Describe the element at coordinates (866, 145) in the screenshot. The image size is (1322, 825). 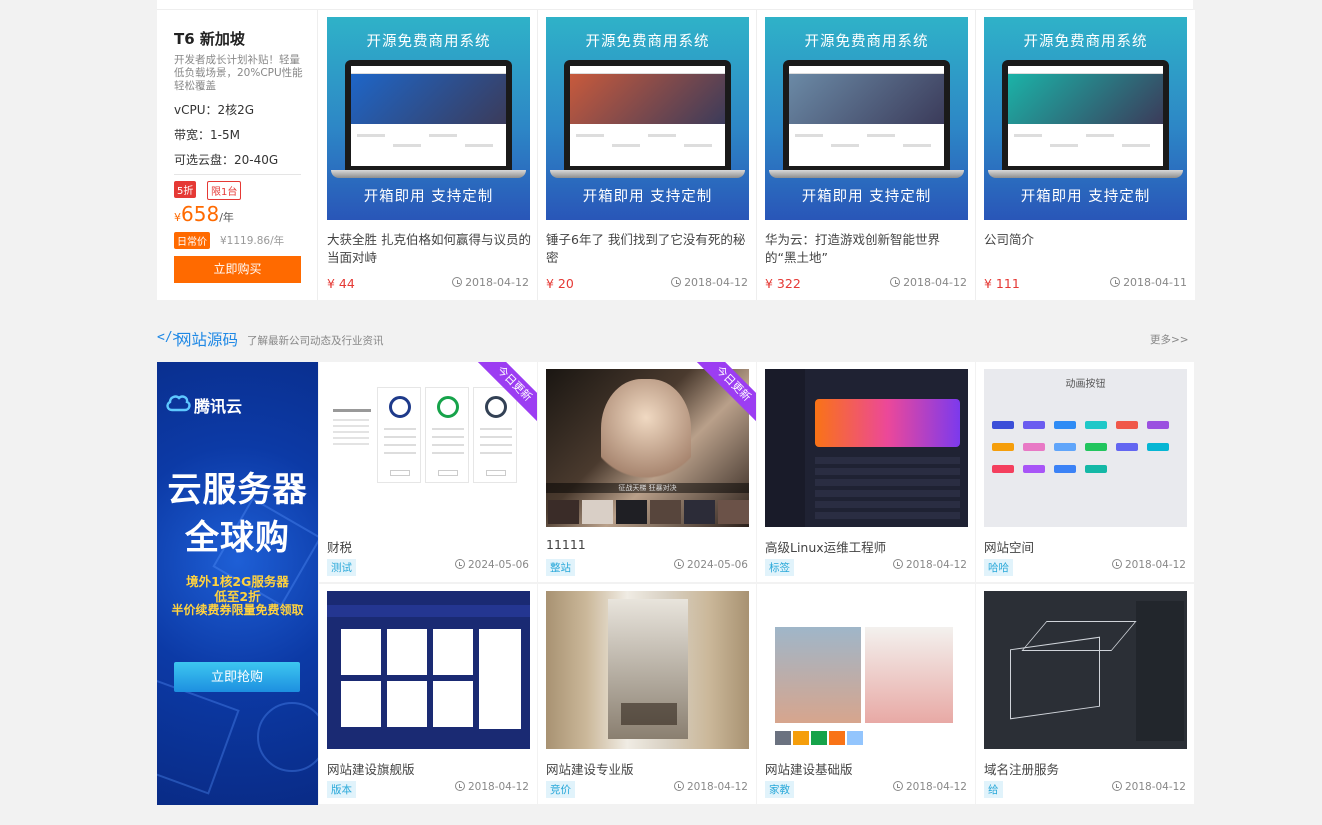
I see `screen-body` at that location.